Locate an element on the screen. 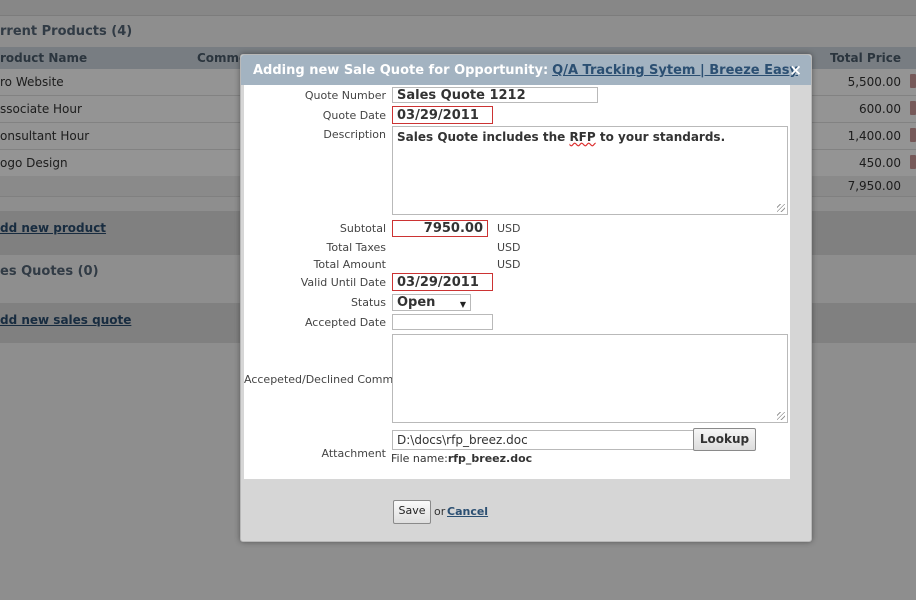 This screenshot has width=916, height=600. quote-number-label: Quote Number is located at coordinates (345, 95).